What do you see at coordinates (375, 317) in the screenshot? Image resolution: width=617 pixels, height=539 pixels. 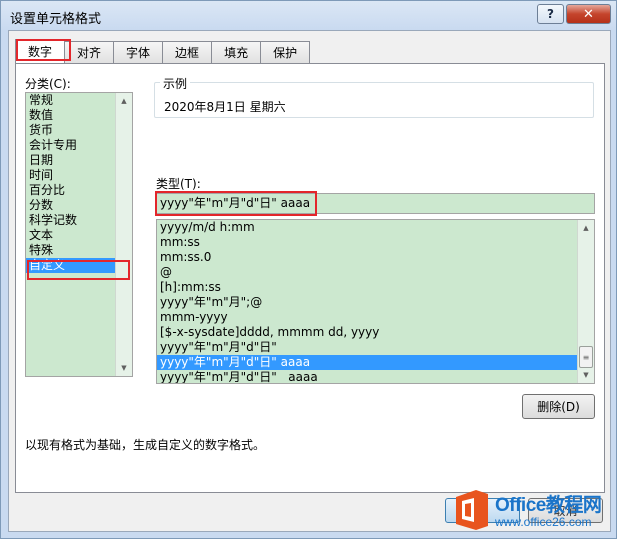 I see `type-item: mmm-yyyy` at bounding box center [375, 317].